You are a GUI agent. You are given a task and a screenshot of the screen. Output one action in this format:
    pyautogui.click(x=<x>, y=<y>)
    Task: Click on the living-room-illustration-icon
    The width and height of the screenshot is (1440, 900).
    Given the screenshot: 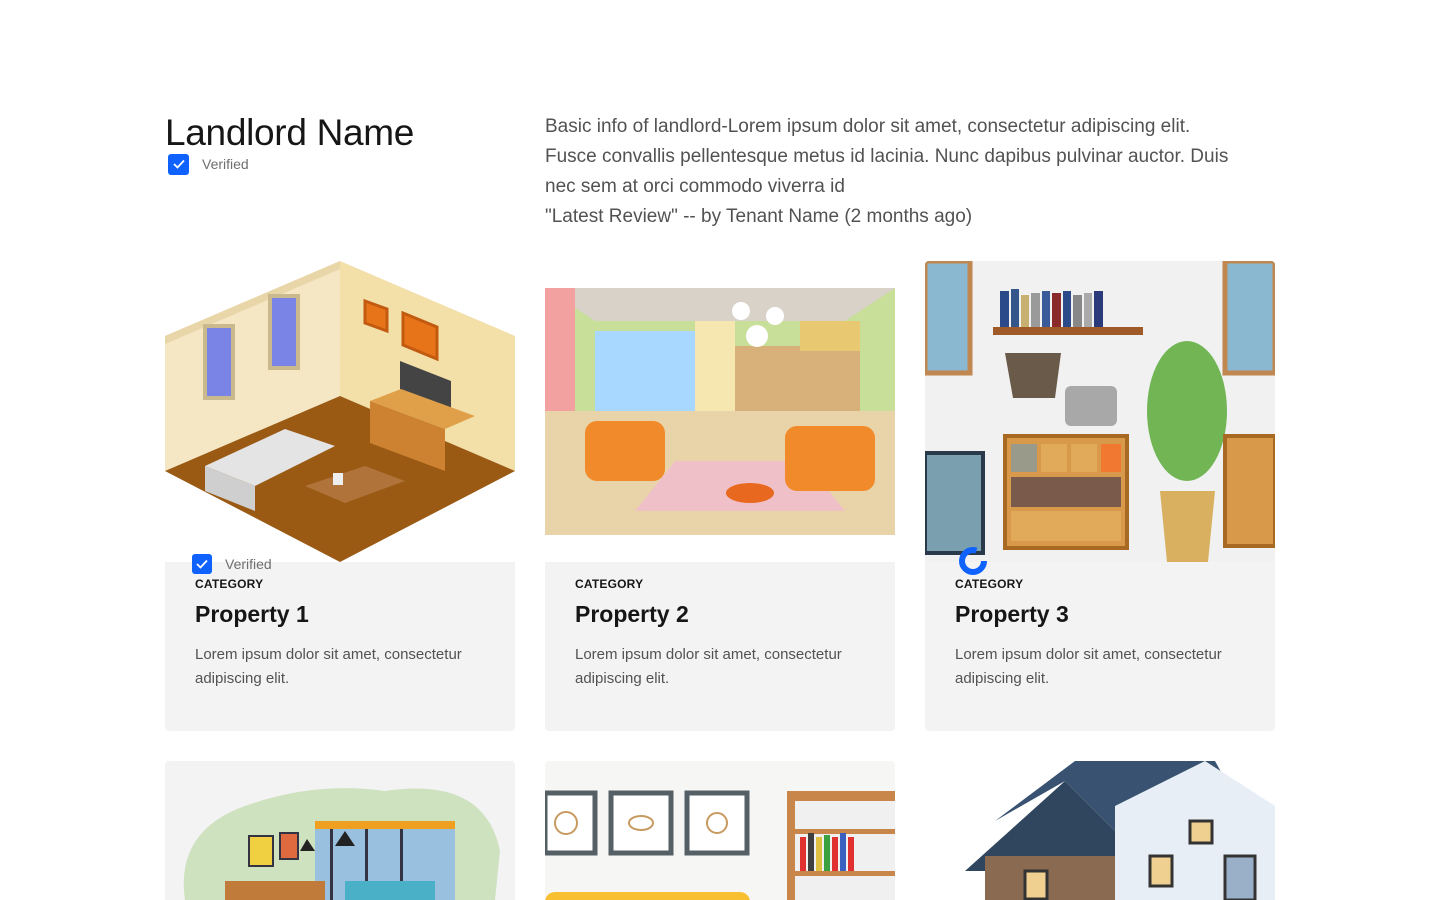 What is the action you would take?
    pyautogui.click(x=340, y=411)
    